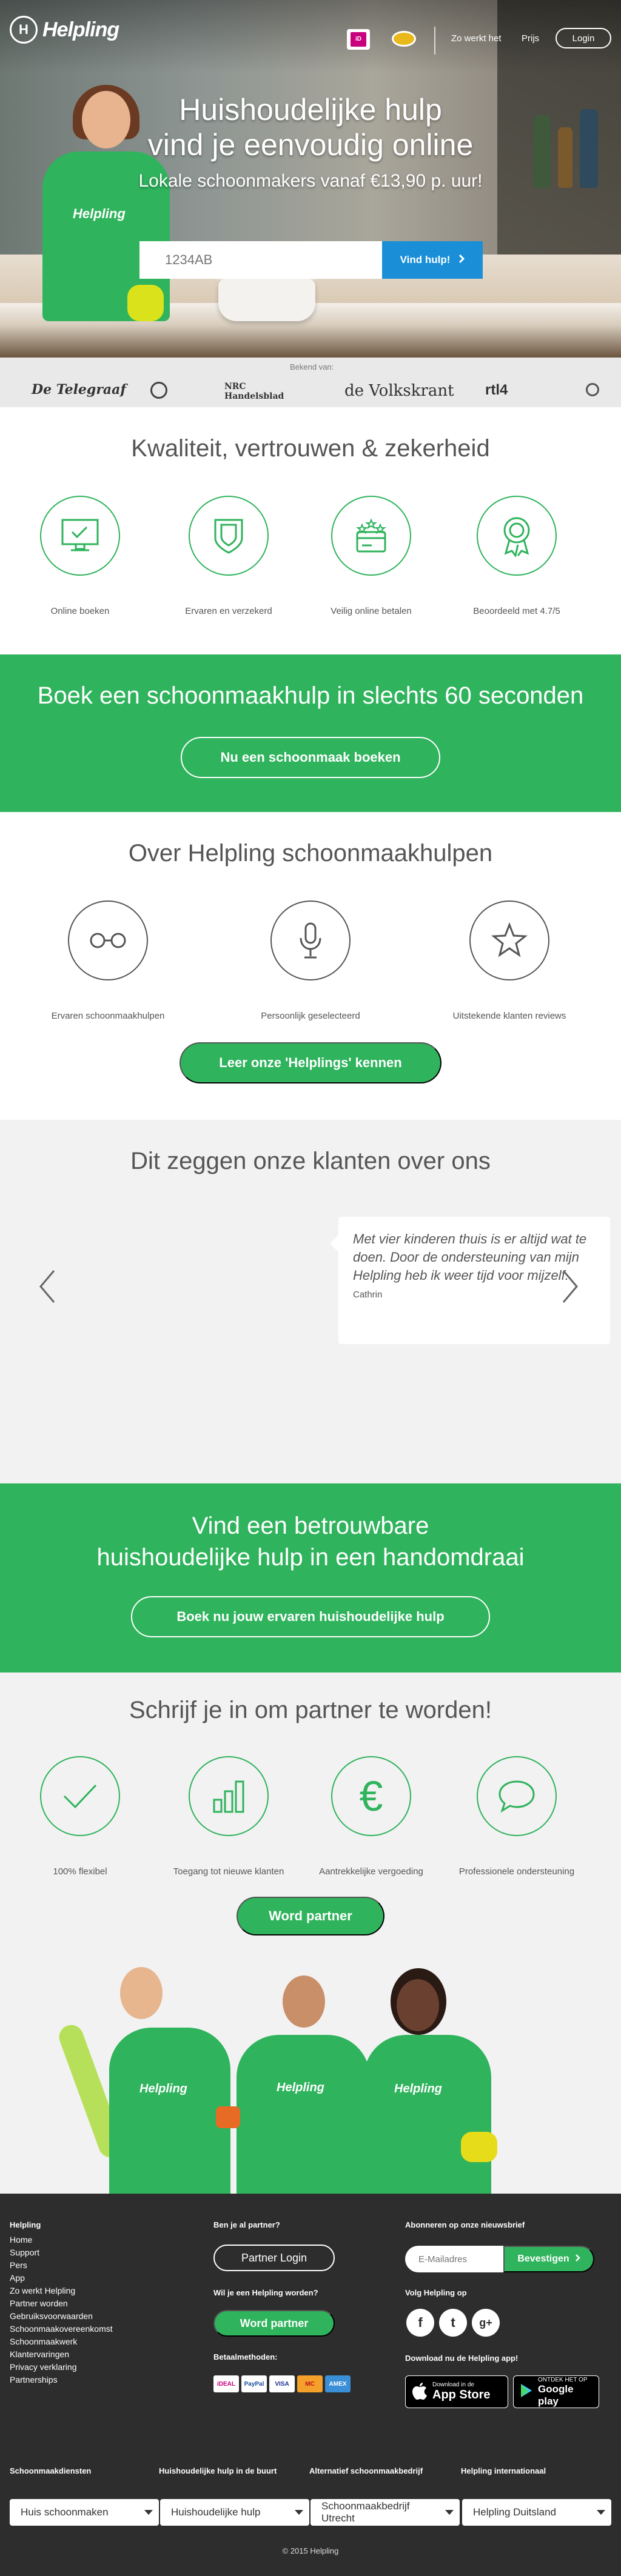  Describe the element at coordinates (21, 2240) in the screenshot. I see `footer-link: Home` at that location.